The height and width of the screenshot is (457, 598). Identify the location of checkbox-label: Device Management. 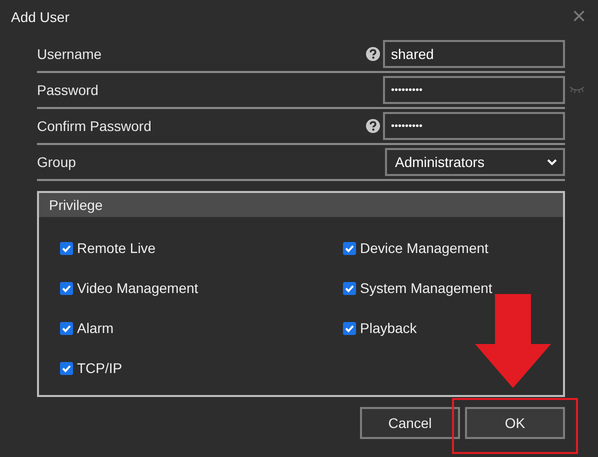
(424, 248).